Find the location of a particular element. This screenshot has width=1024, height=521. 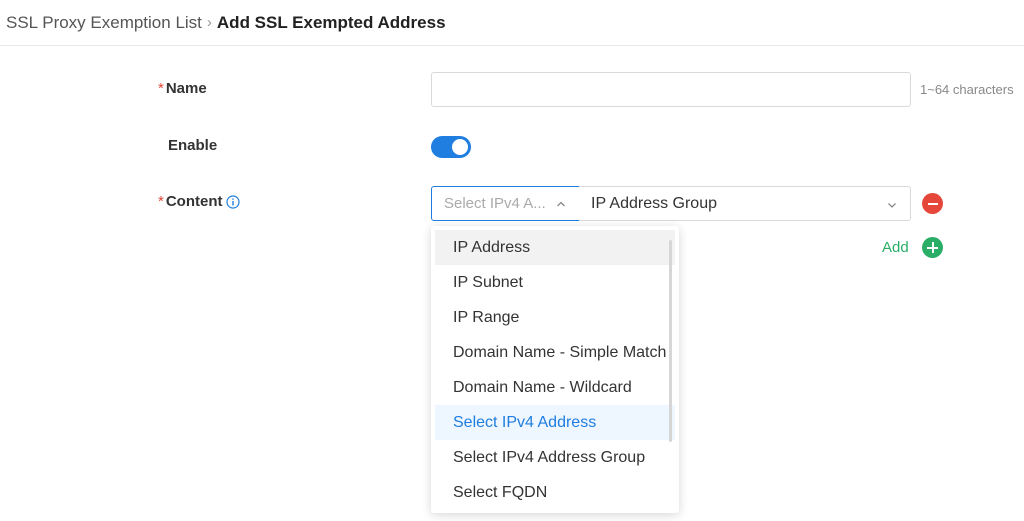

content-value-text: IP Address Group is located at coordinates (654, 203).